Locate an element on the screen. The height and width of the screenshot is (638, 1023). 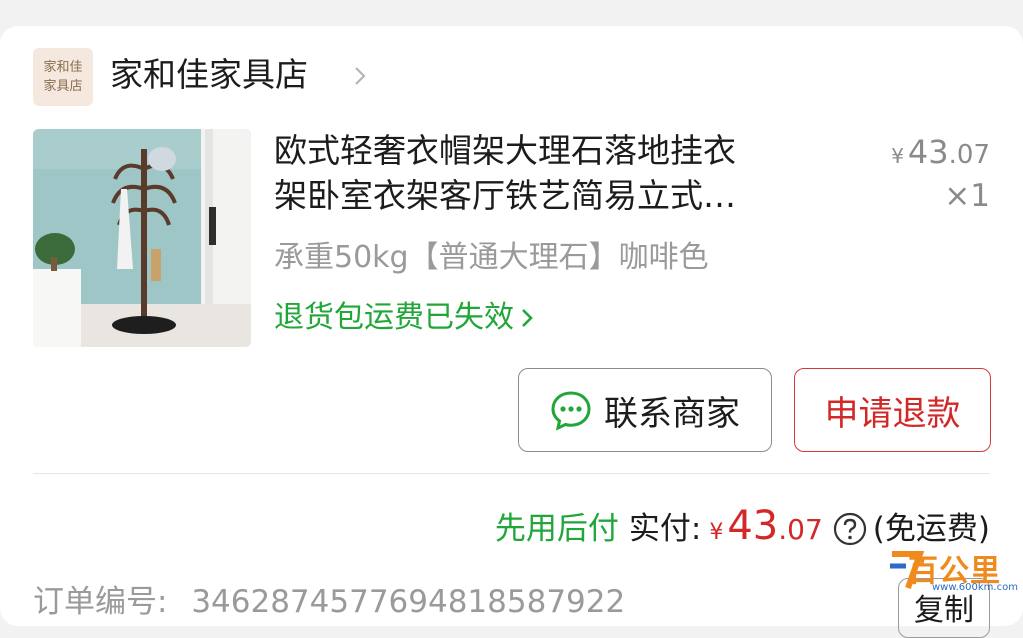
contact-seller-label: 联系商家 is located at coordinates (672, 413).